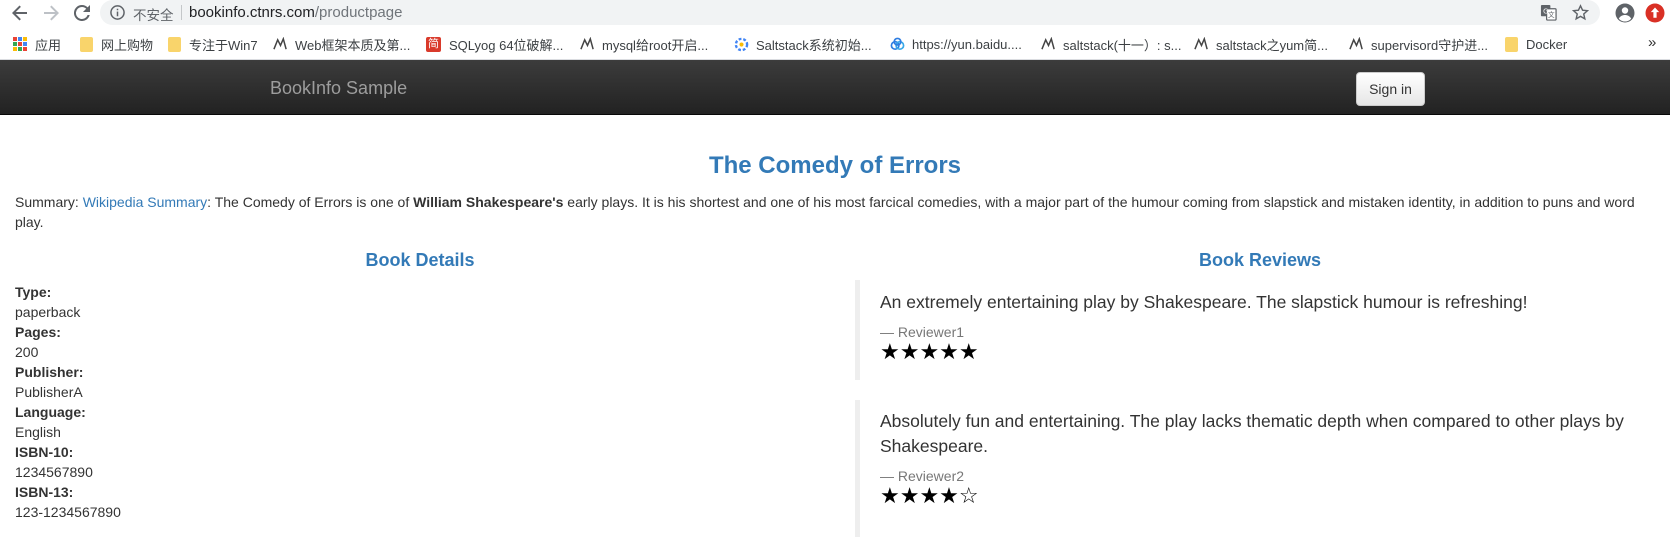  Describe the element at coordinates (49, 392) in the screenshot. I see `detail-value-publisher: PublisherA` at that location.